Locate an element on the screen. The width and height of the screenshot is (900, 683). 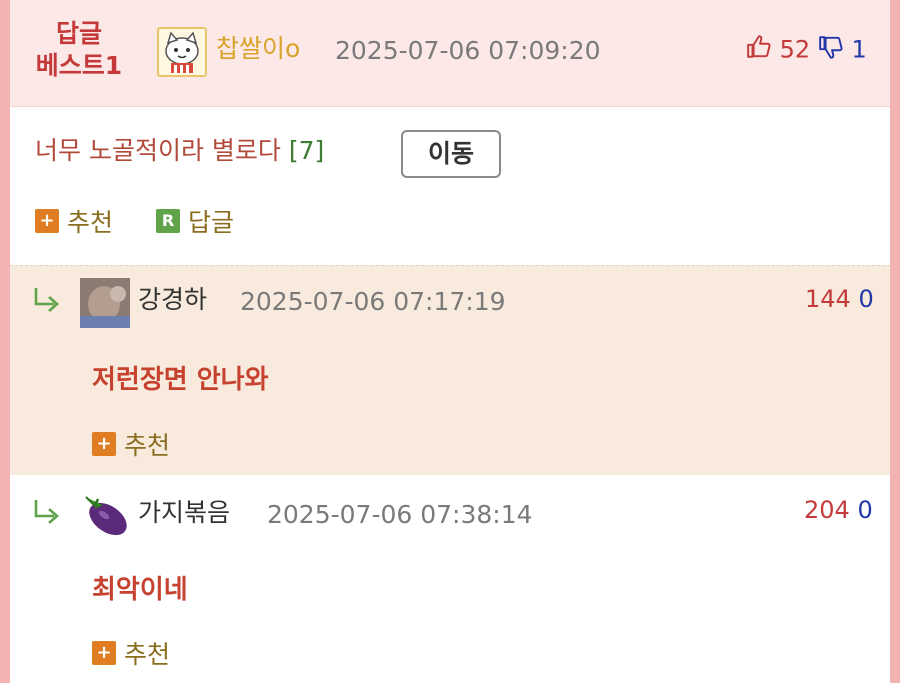
reply-vote-group: 144 0 is located at coordinates (839, 299).